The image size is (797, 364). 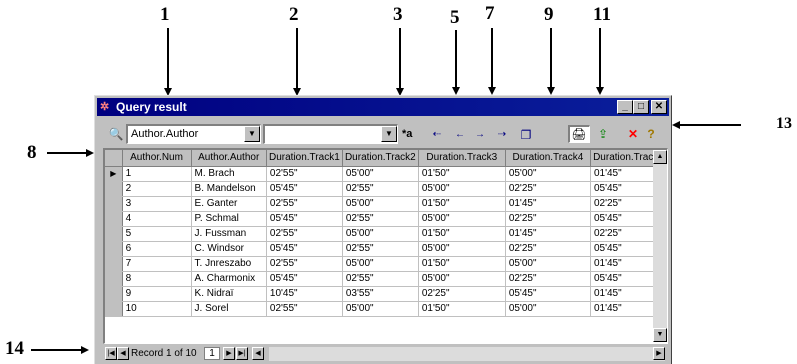 I want to click on value-combo: ▼, so click(x=330, y=134).